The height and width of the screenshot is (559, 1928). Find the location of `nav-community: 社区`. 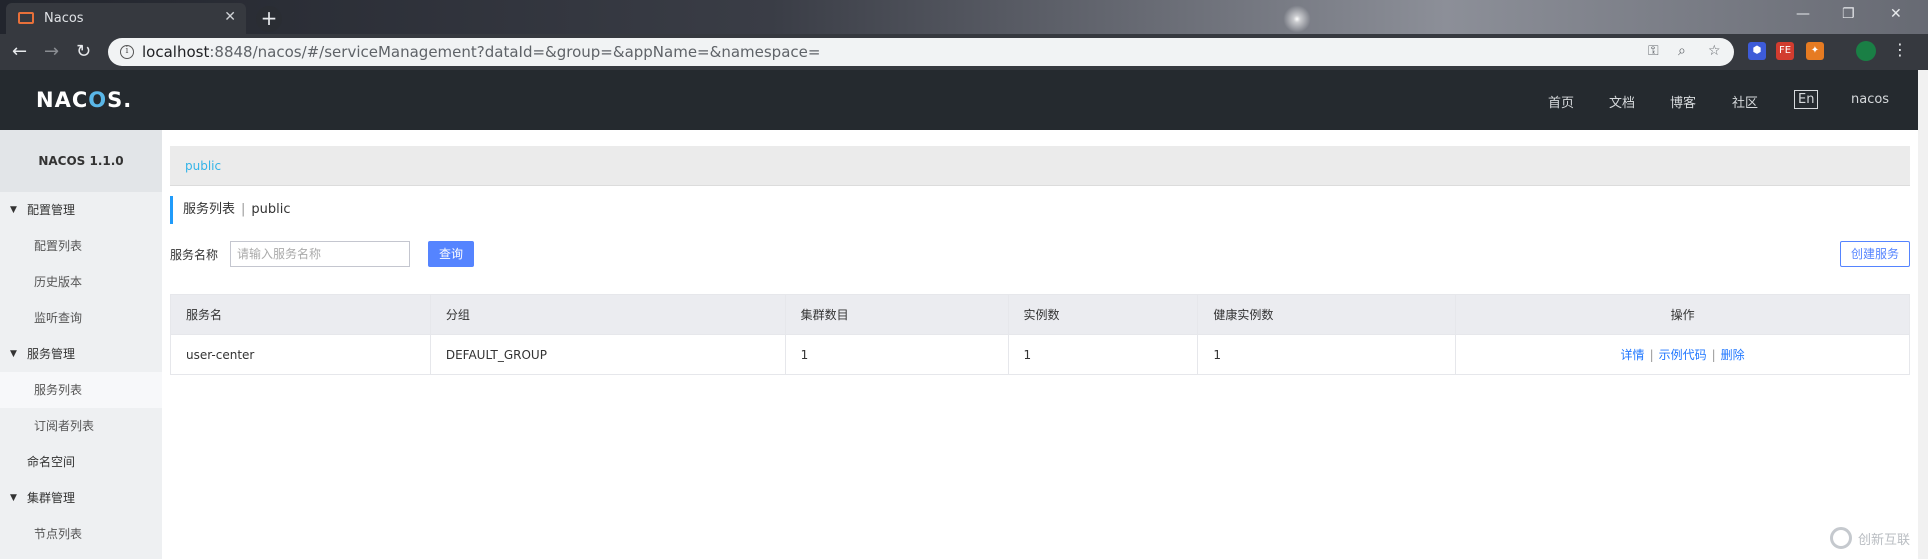

nav-community: 社区 is located at coordinates (1745, 101).